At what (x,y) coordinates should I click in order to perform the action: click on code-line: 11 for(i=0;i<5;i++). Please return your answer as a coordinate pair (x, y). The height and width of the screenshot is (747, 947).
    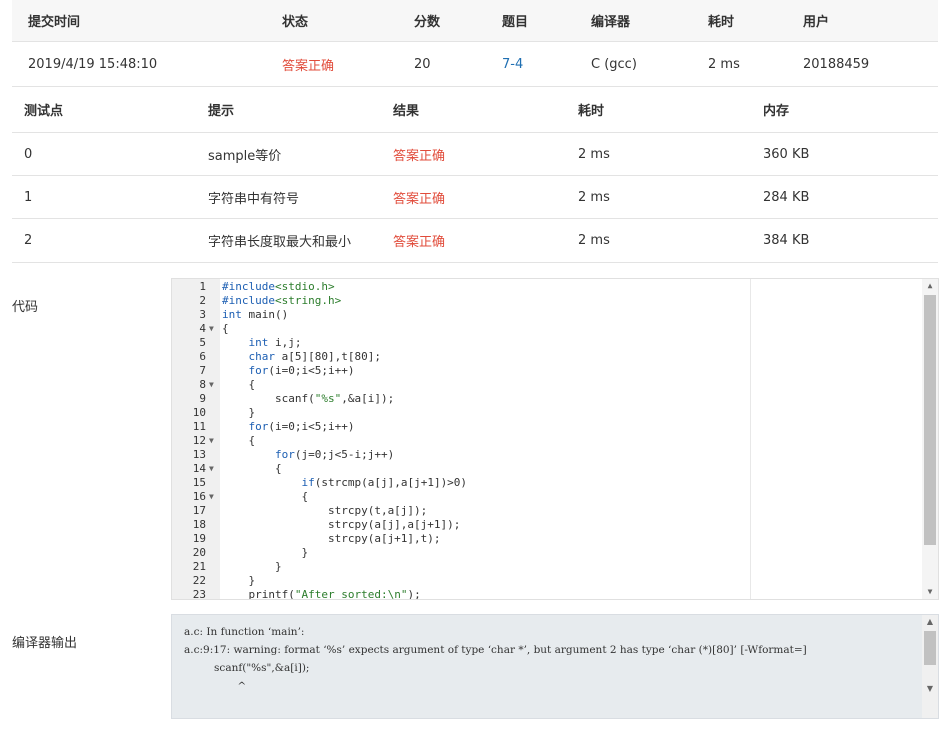
    Looking at the image, I should click on (547, 427).